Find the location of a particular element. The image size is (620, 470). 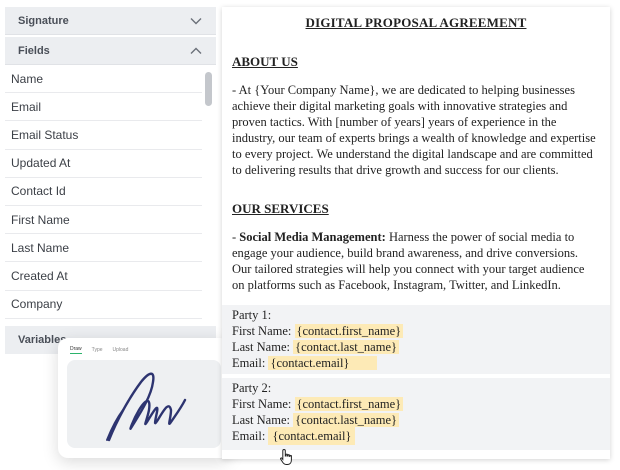

field-list-scrollbar is located at coordinates (208, 89).